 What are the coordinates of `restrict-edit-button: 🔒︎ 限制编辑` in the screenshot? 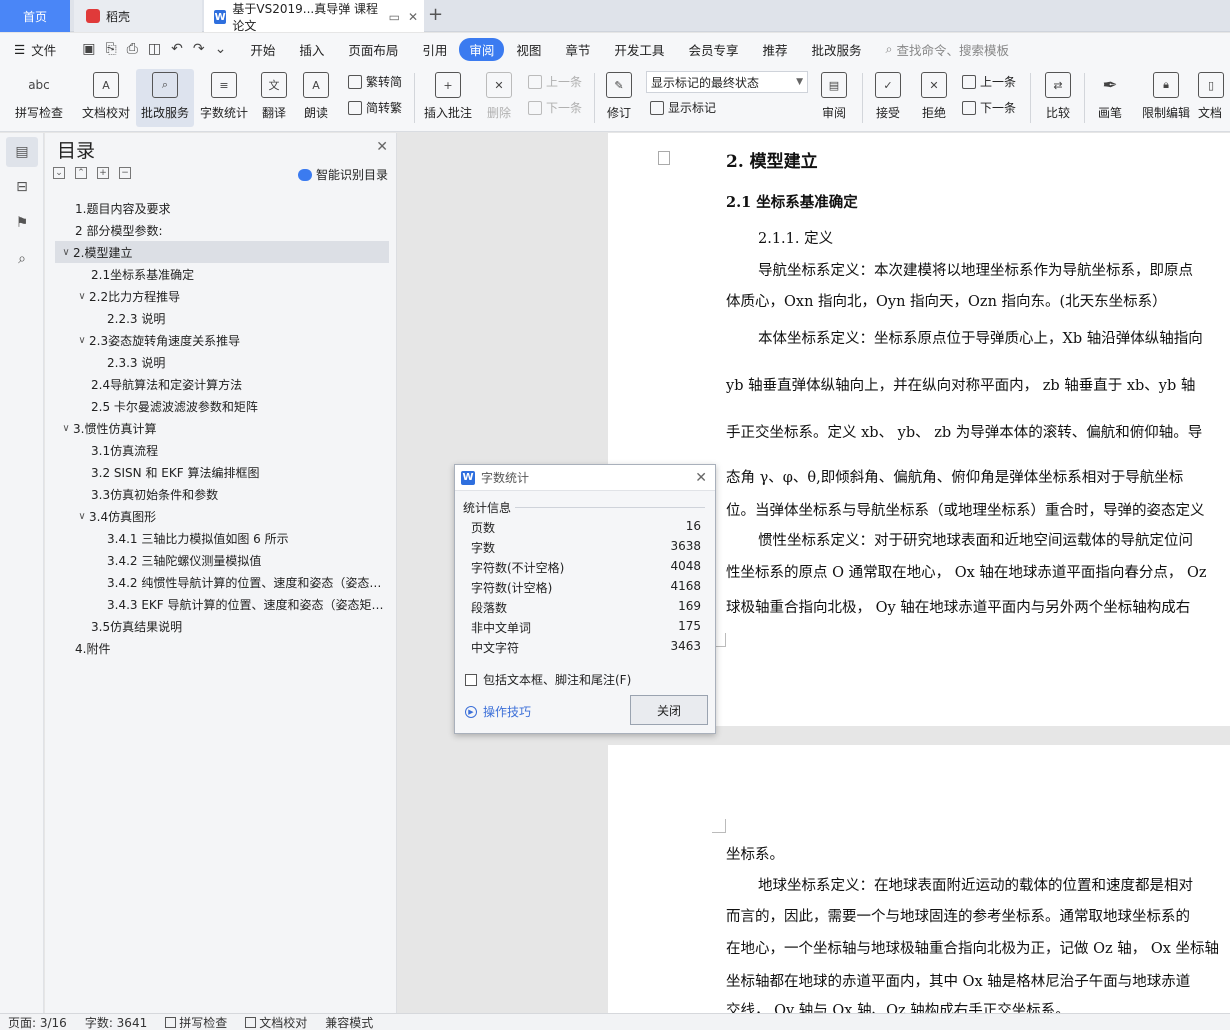 It's located at (1166, 98).